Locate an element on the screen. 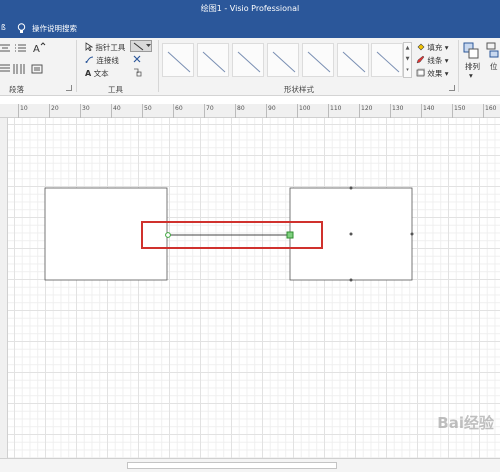  ruler-label: 120 is located at coordinates (367, 108).